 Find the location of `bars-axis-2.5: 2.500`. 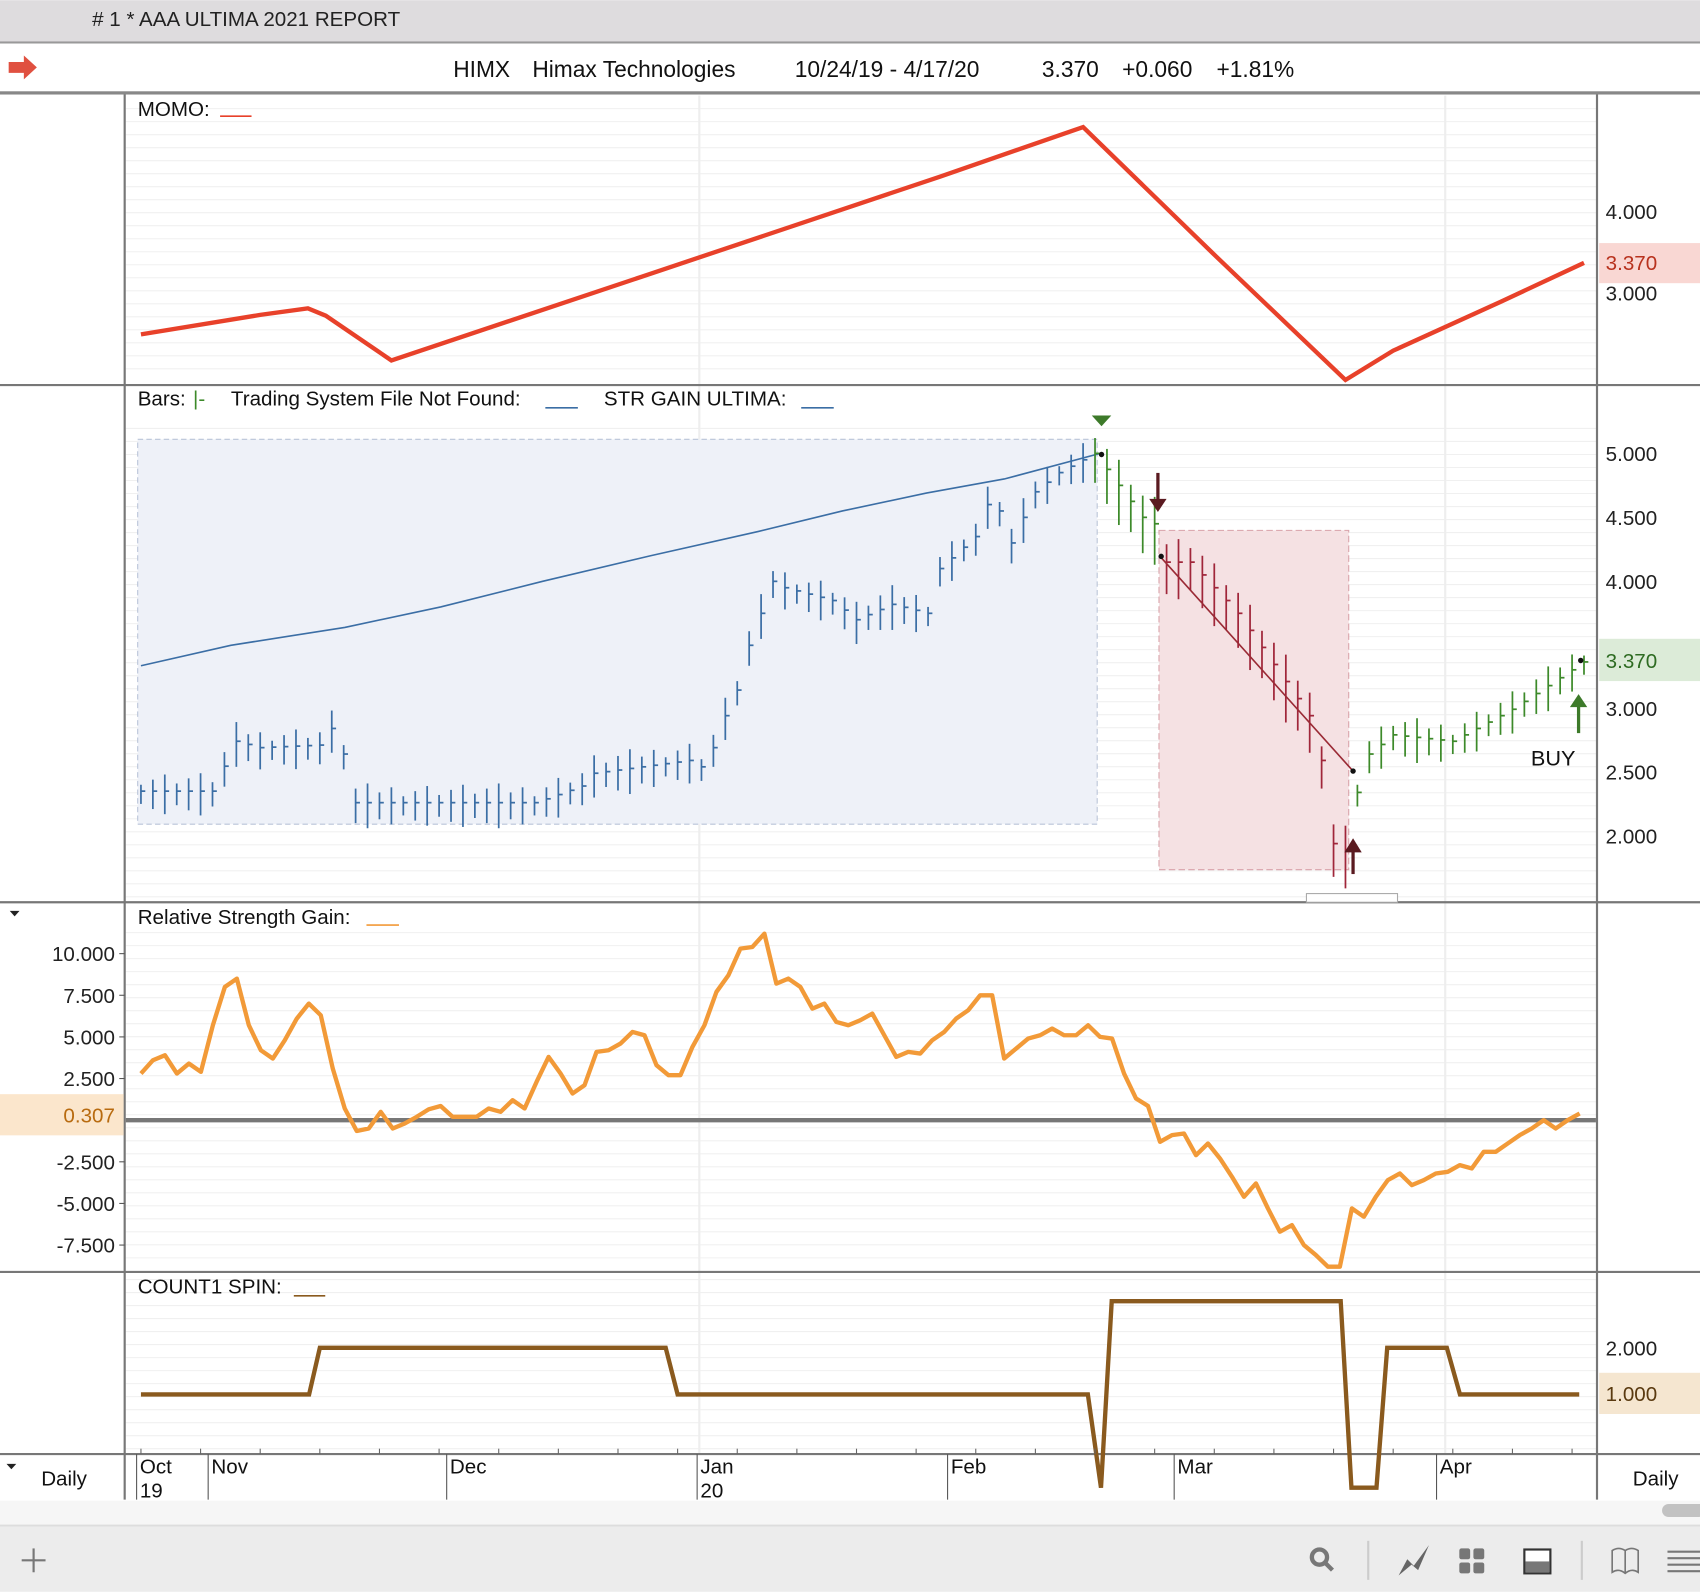

bars-axis-2.5: 2.500 is located at coordinates (1632, 773).